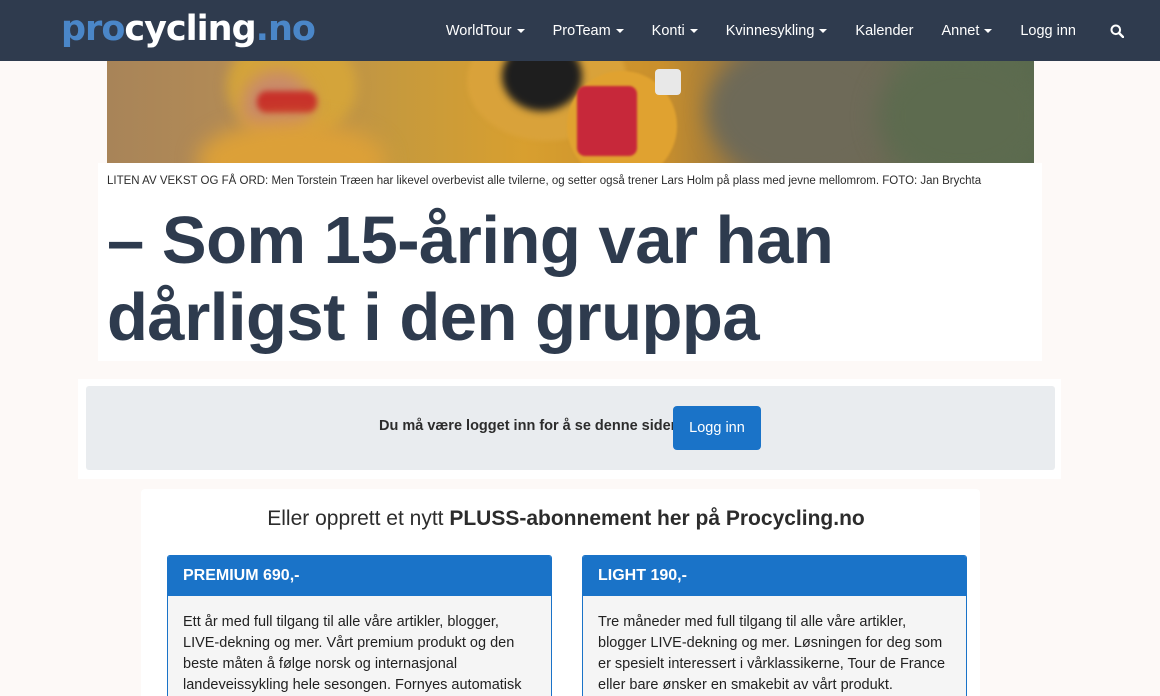 Image resolution: width=1160 pixels, height=696 pixels. What do you see at coordinates (188, 29) in the screenshot?
I see `site-logo: procycling.no` at bounding box center [188, 29].